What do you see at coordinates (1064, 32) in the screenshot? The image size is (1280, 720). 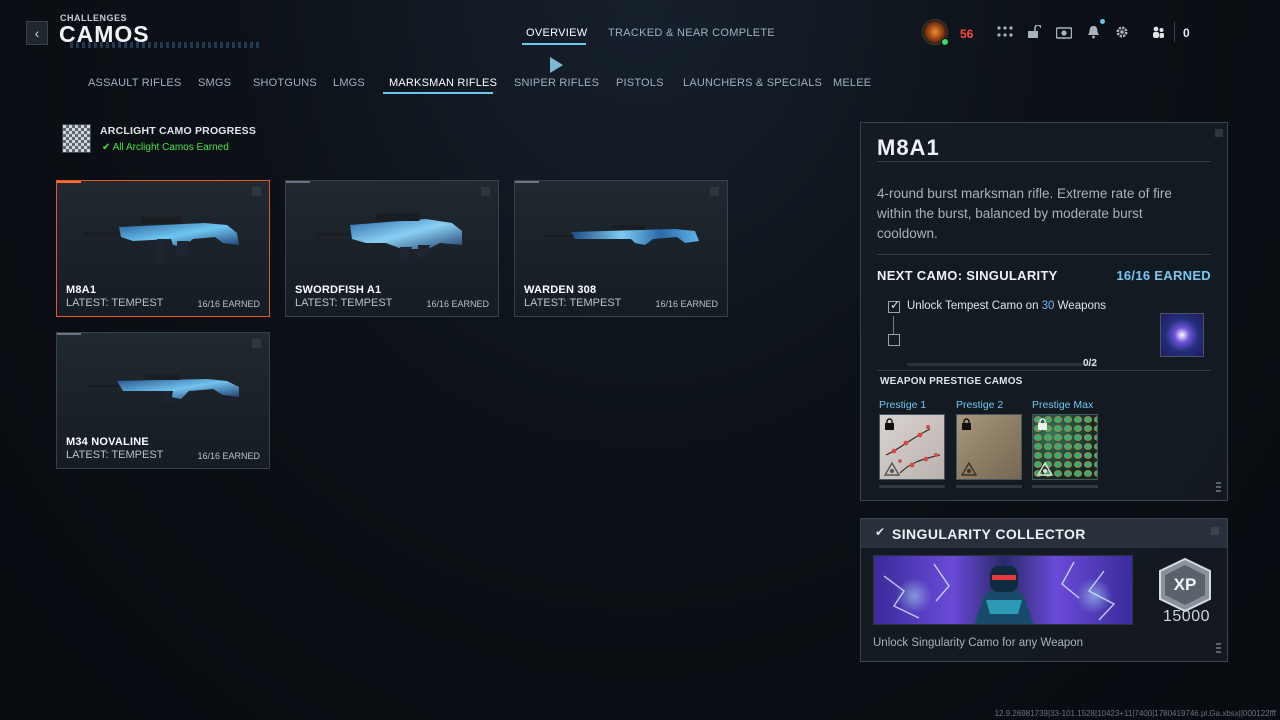 I see `camera-icon` at bounding box center [1064, 32].